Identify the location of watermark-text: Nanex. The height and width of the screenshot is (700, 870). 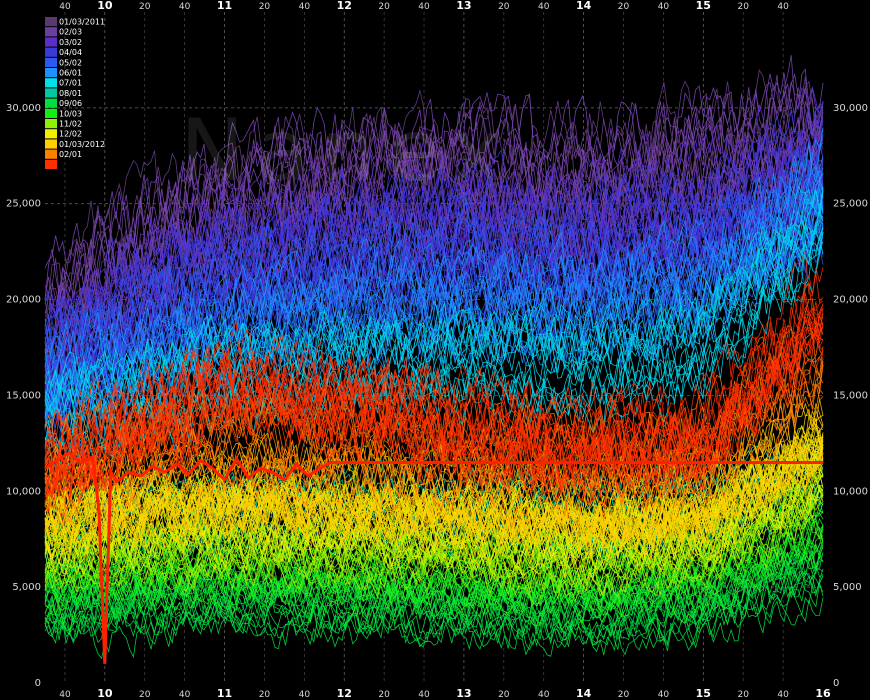
(347, 151).